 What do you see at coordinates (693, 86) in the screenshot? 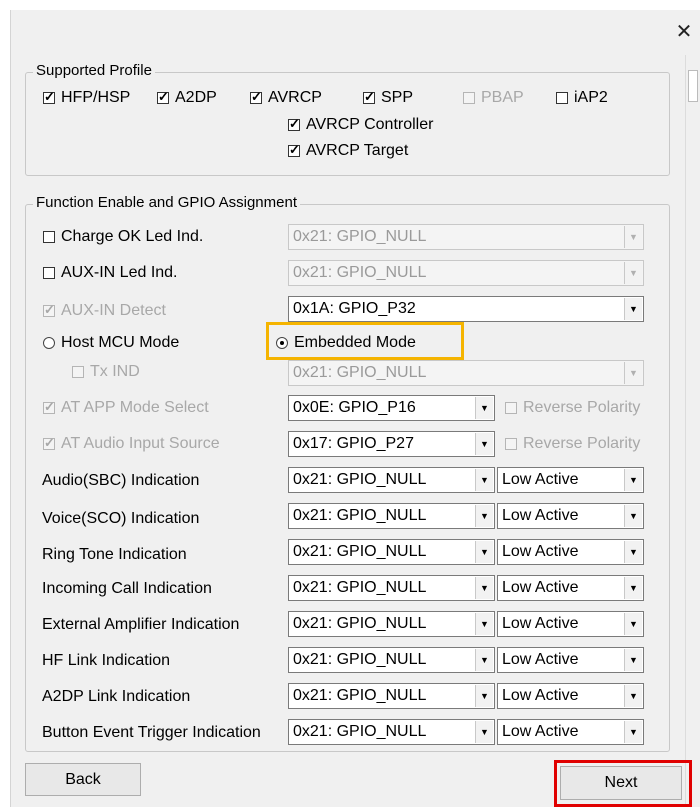
I see `scrollbar-thumb` at bounding box center [693, 86].